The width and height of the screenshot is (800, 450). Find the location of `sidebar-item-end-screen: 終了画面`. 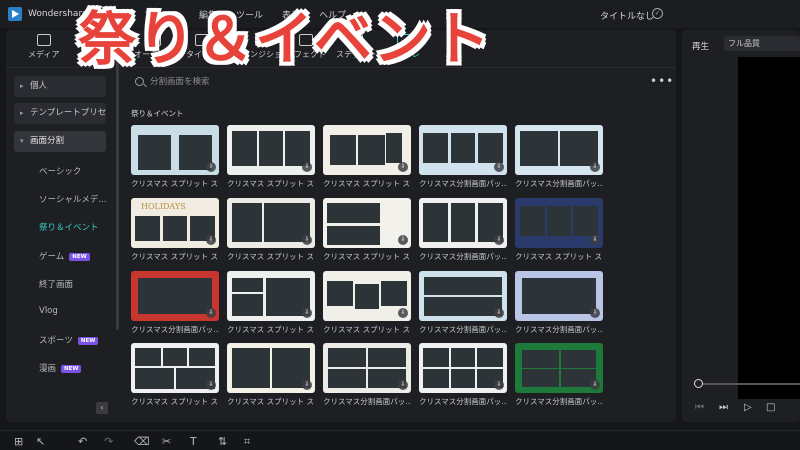

sidebar-item-end-screen: 終了画面 is located at coordinates (56, 284).